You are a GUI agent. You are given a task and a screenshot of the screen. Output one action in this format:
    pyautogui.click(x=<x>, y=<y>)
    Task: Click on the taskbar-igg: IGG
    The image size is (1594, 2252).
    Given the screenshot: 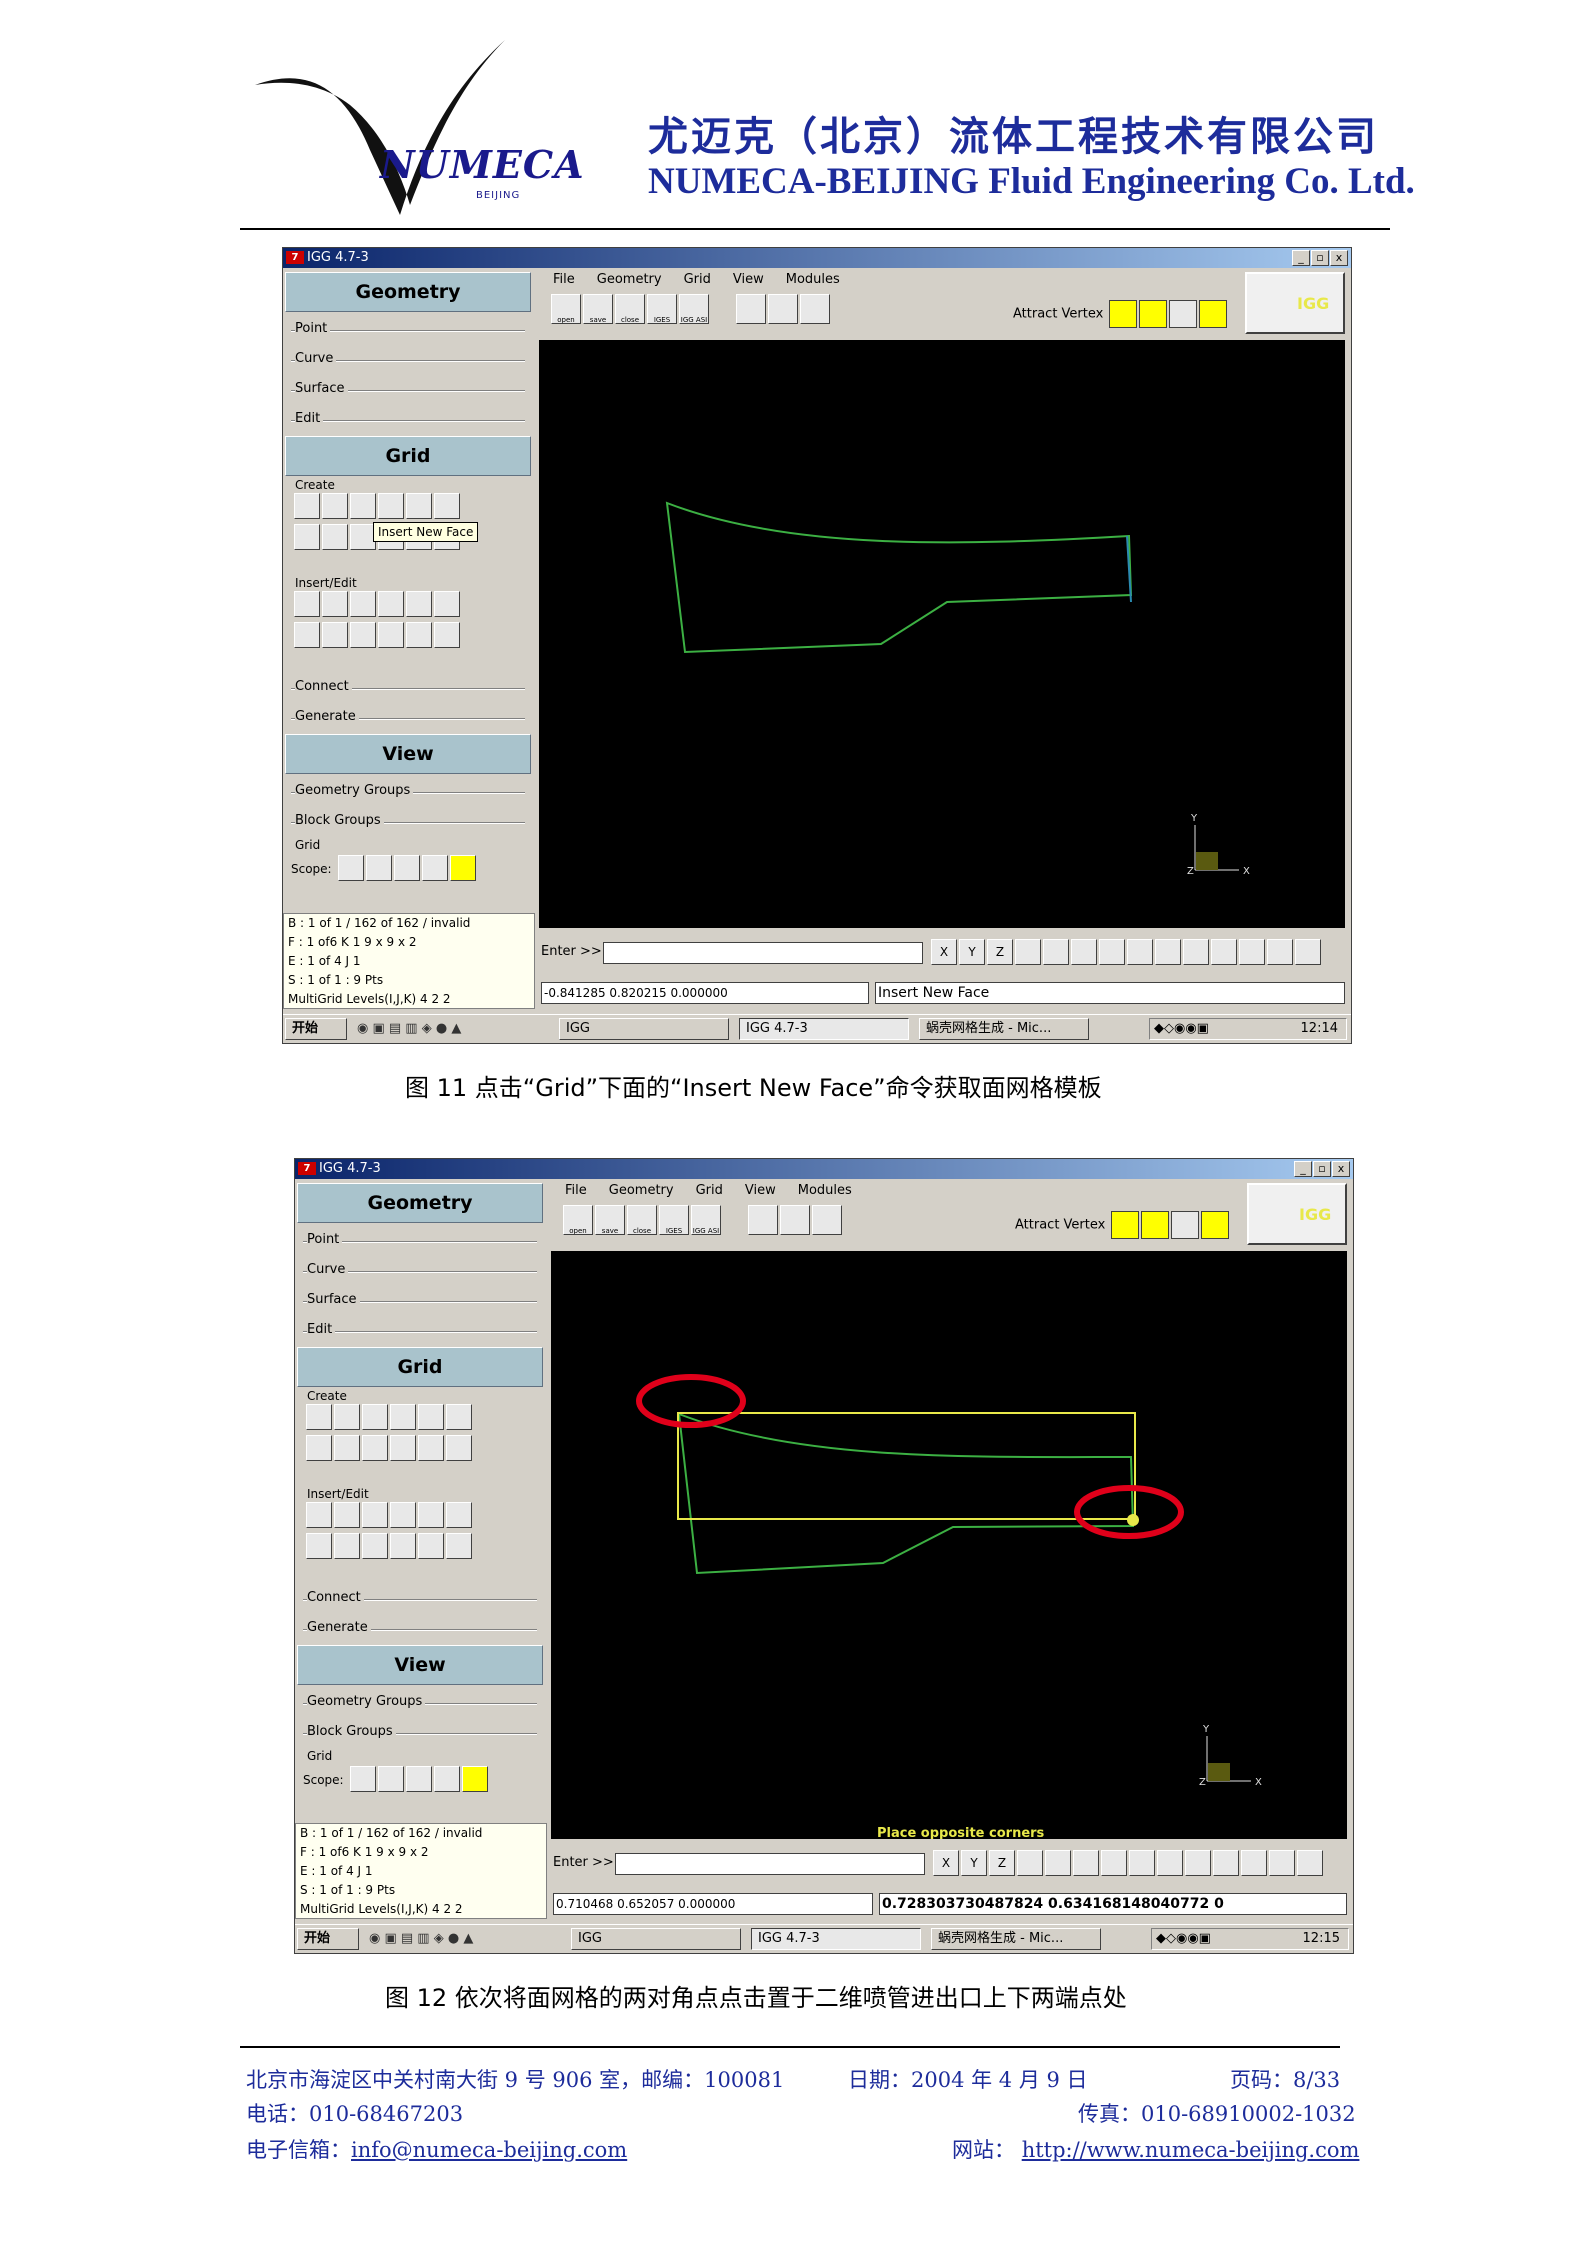 What is the action you would take?
    pyautogui.click(x=644, y=1029)
    